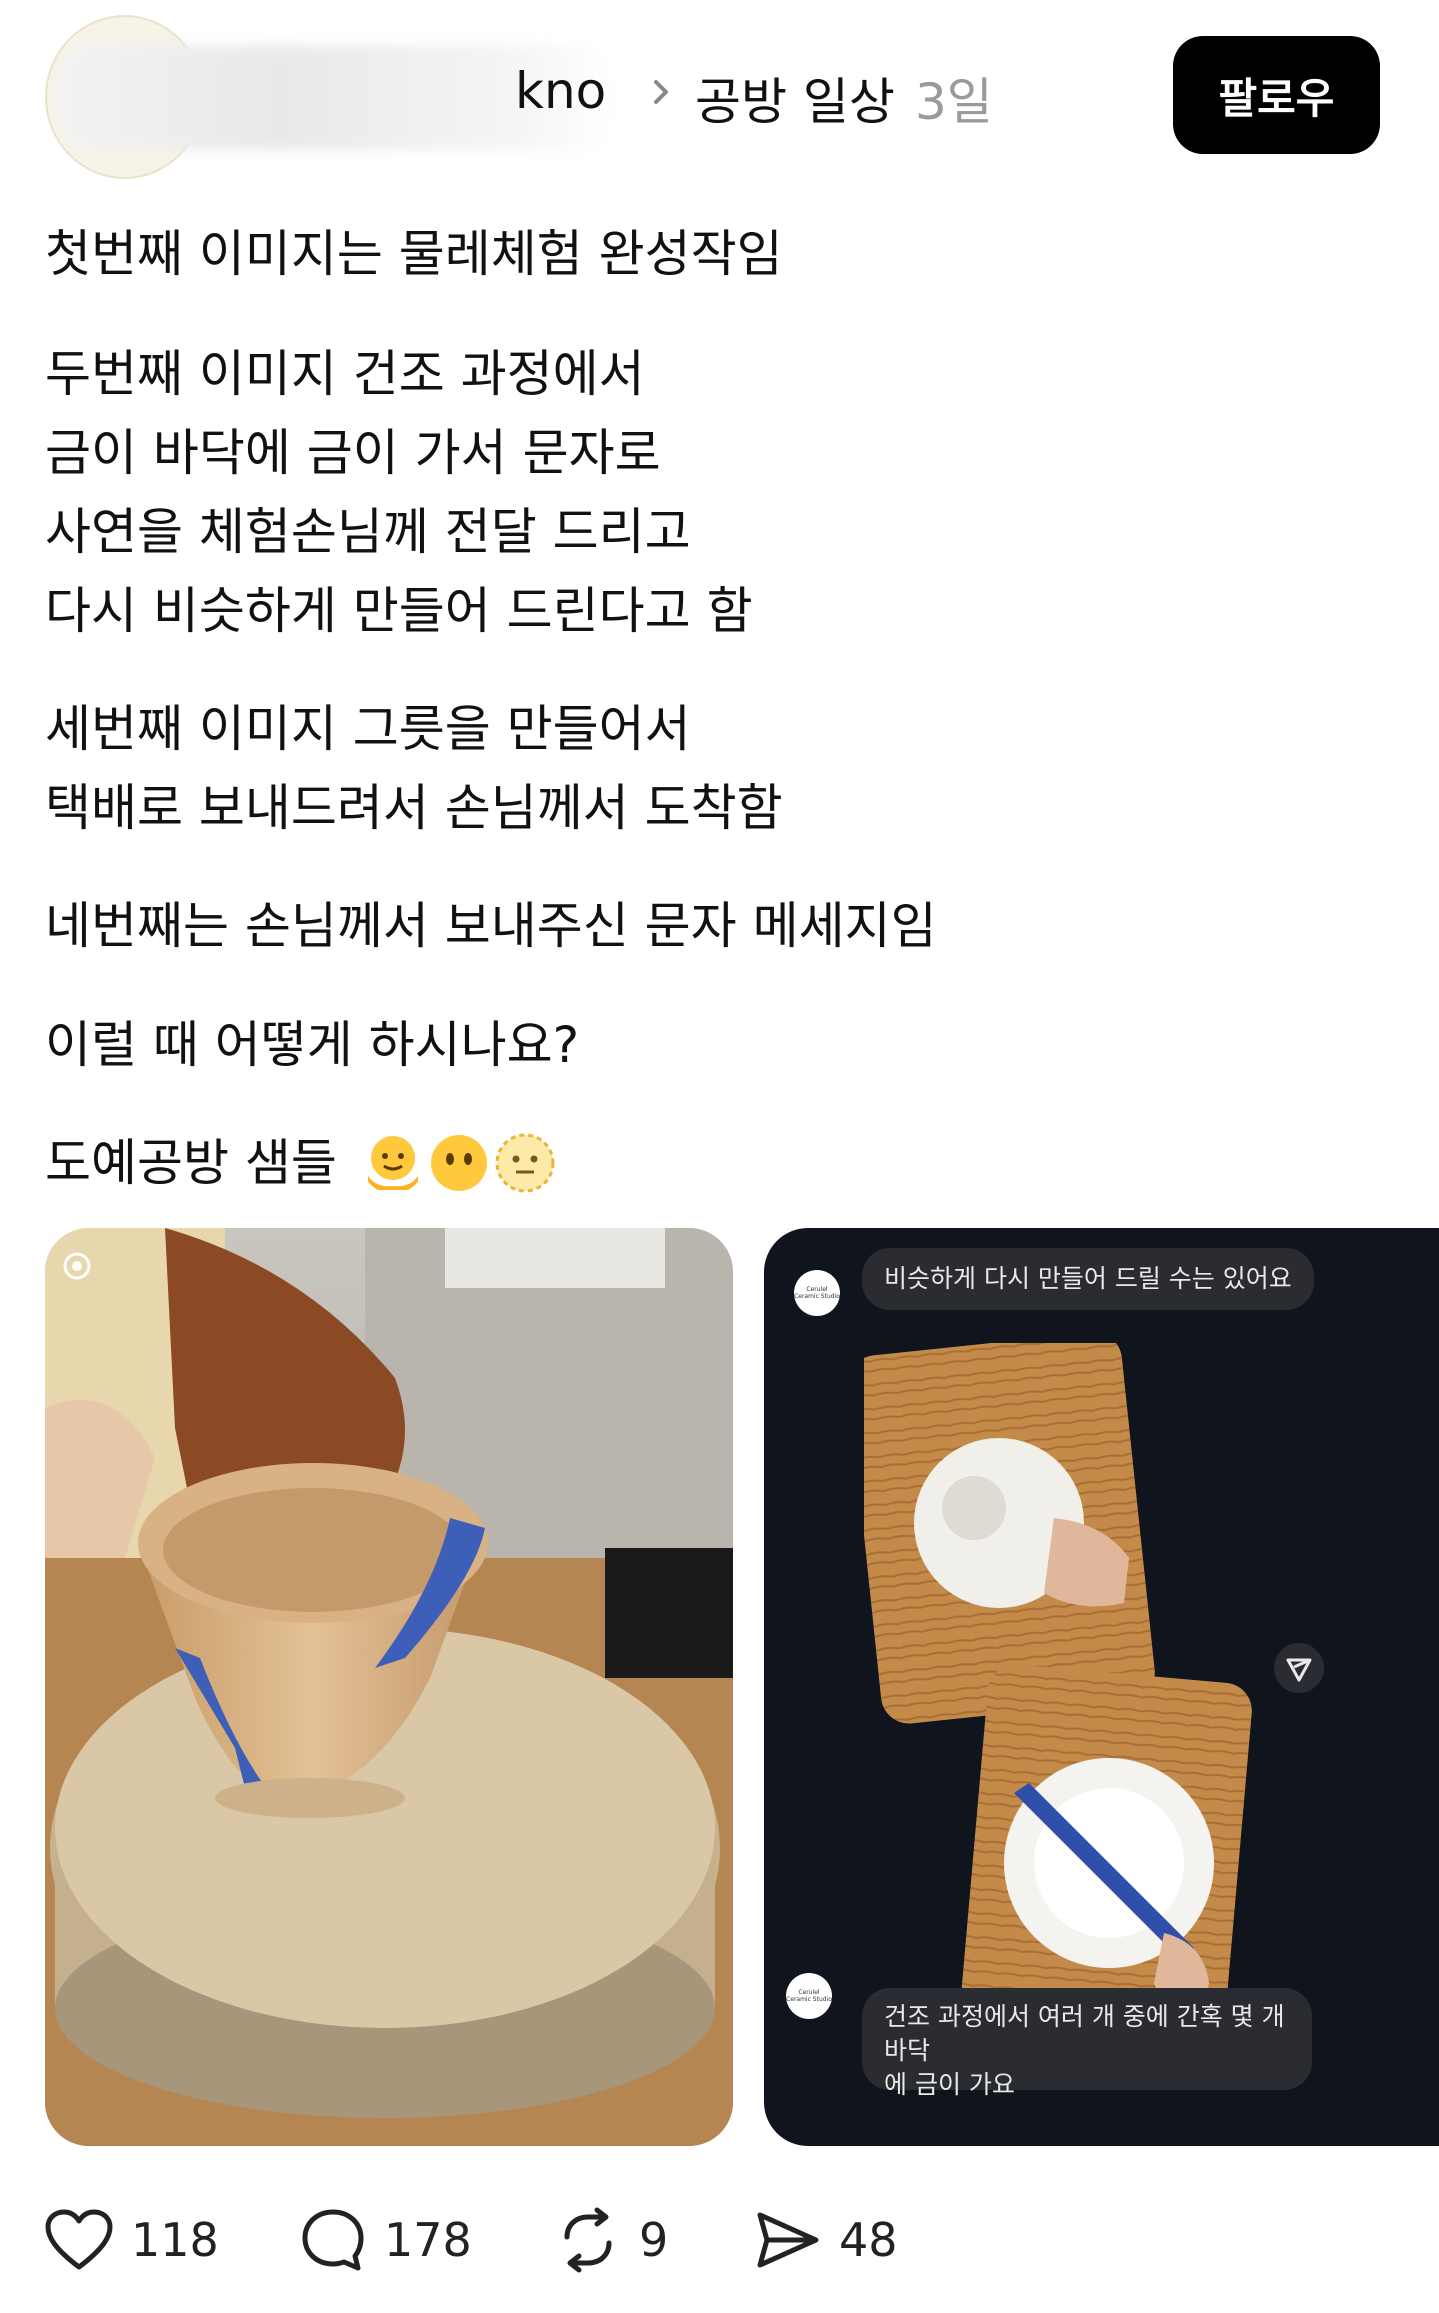  Describe the element at coordinates (661, 92) in the screenshot. I see `chevron-right-icon` at that location.